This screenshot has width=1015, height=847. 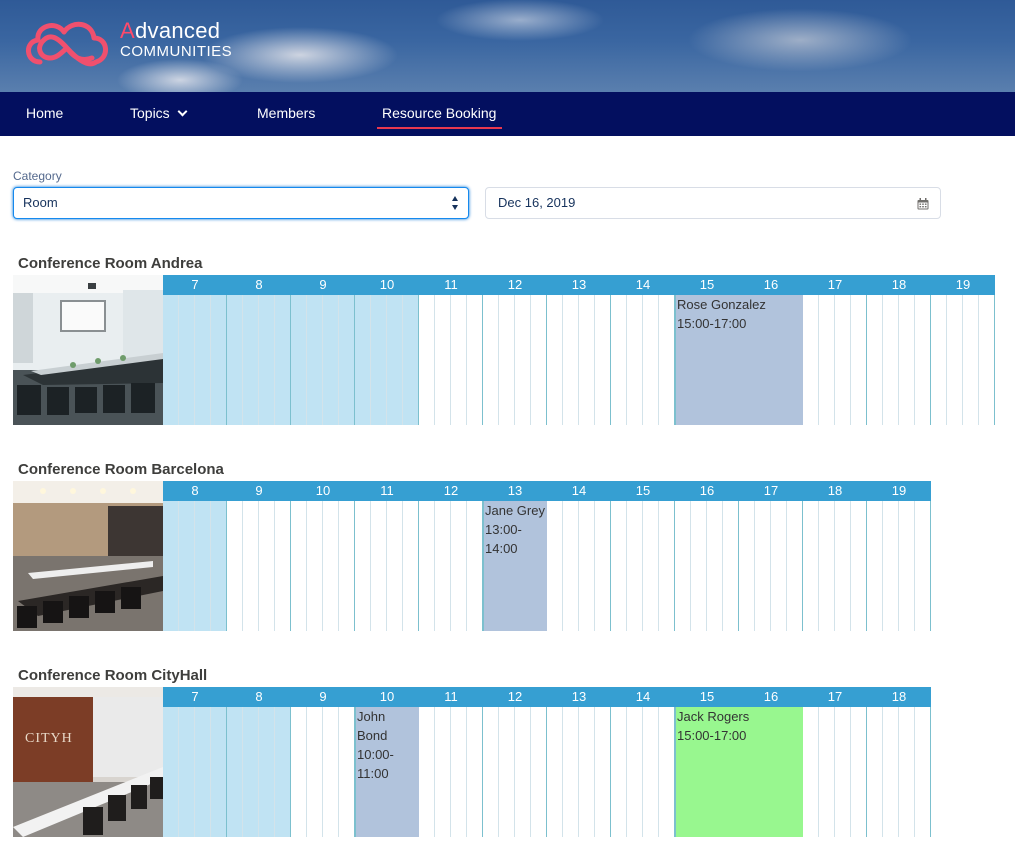 I want to click on calendar-icon, so click(x=923, y=204).